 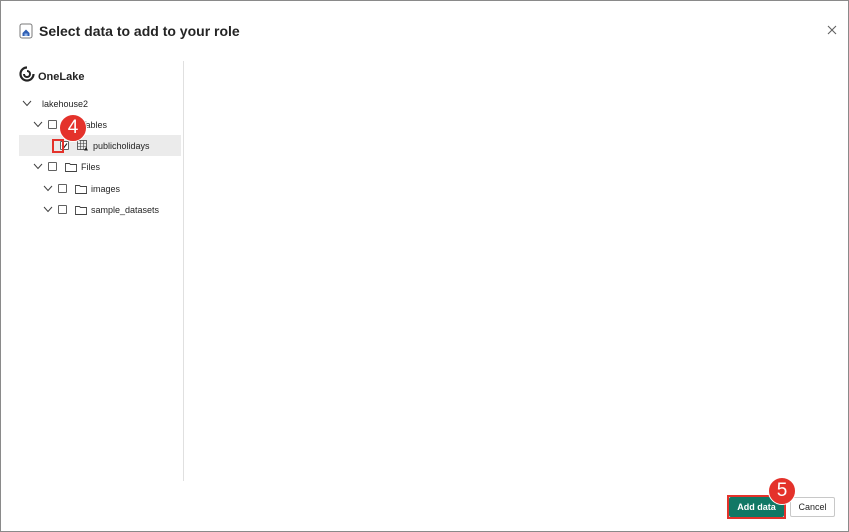 What do you see at coordinates (100, 124) in the screenshot?
I see `tree-item-tables: Tables` at bounding box center [100, 124].